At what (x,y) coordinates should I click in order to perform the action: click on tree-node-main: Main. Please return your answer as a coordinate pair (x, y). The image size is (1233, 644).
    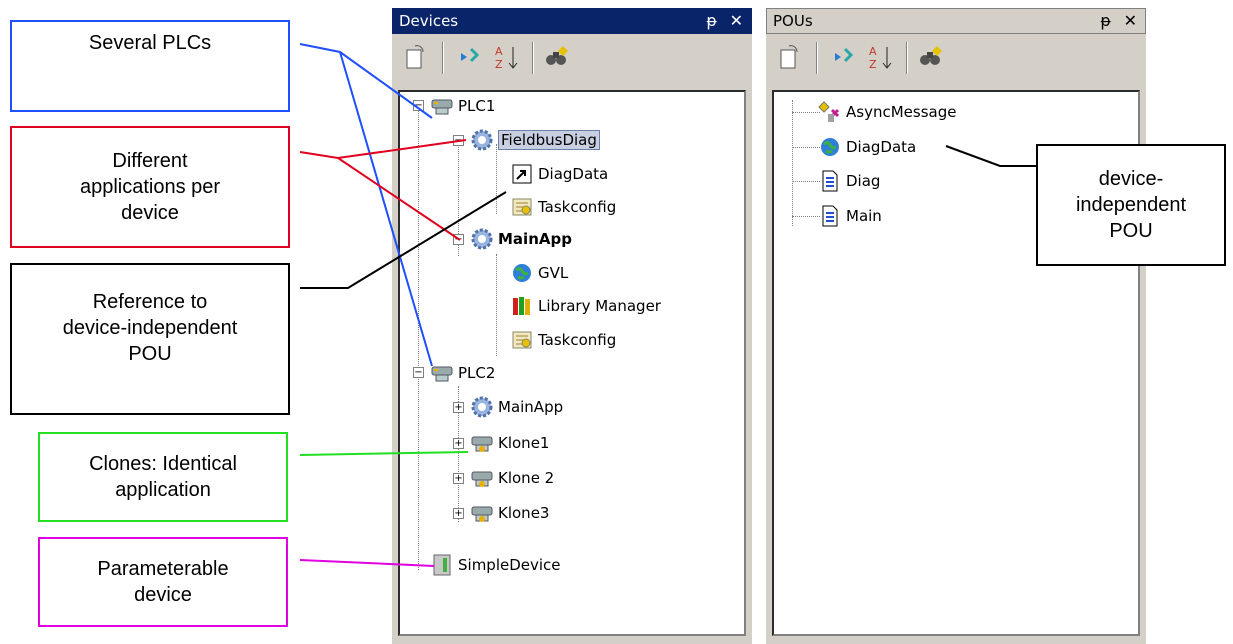
    Looking at the image, I should click on (850, 216).